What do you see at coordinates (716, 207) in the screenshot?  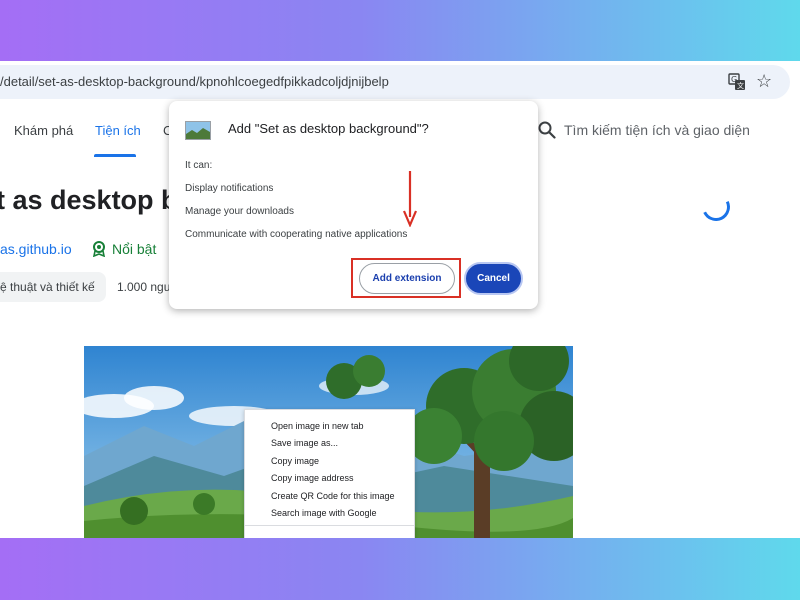 I see `loading-spinner-icon` at bounding box center [716, 207].